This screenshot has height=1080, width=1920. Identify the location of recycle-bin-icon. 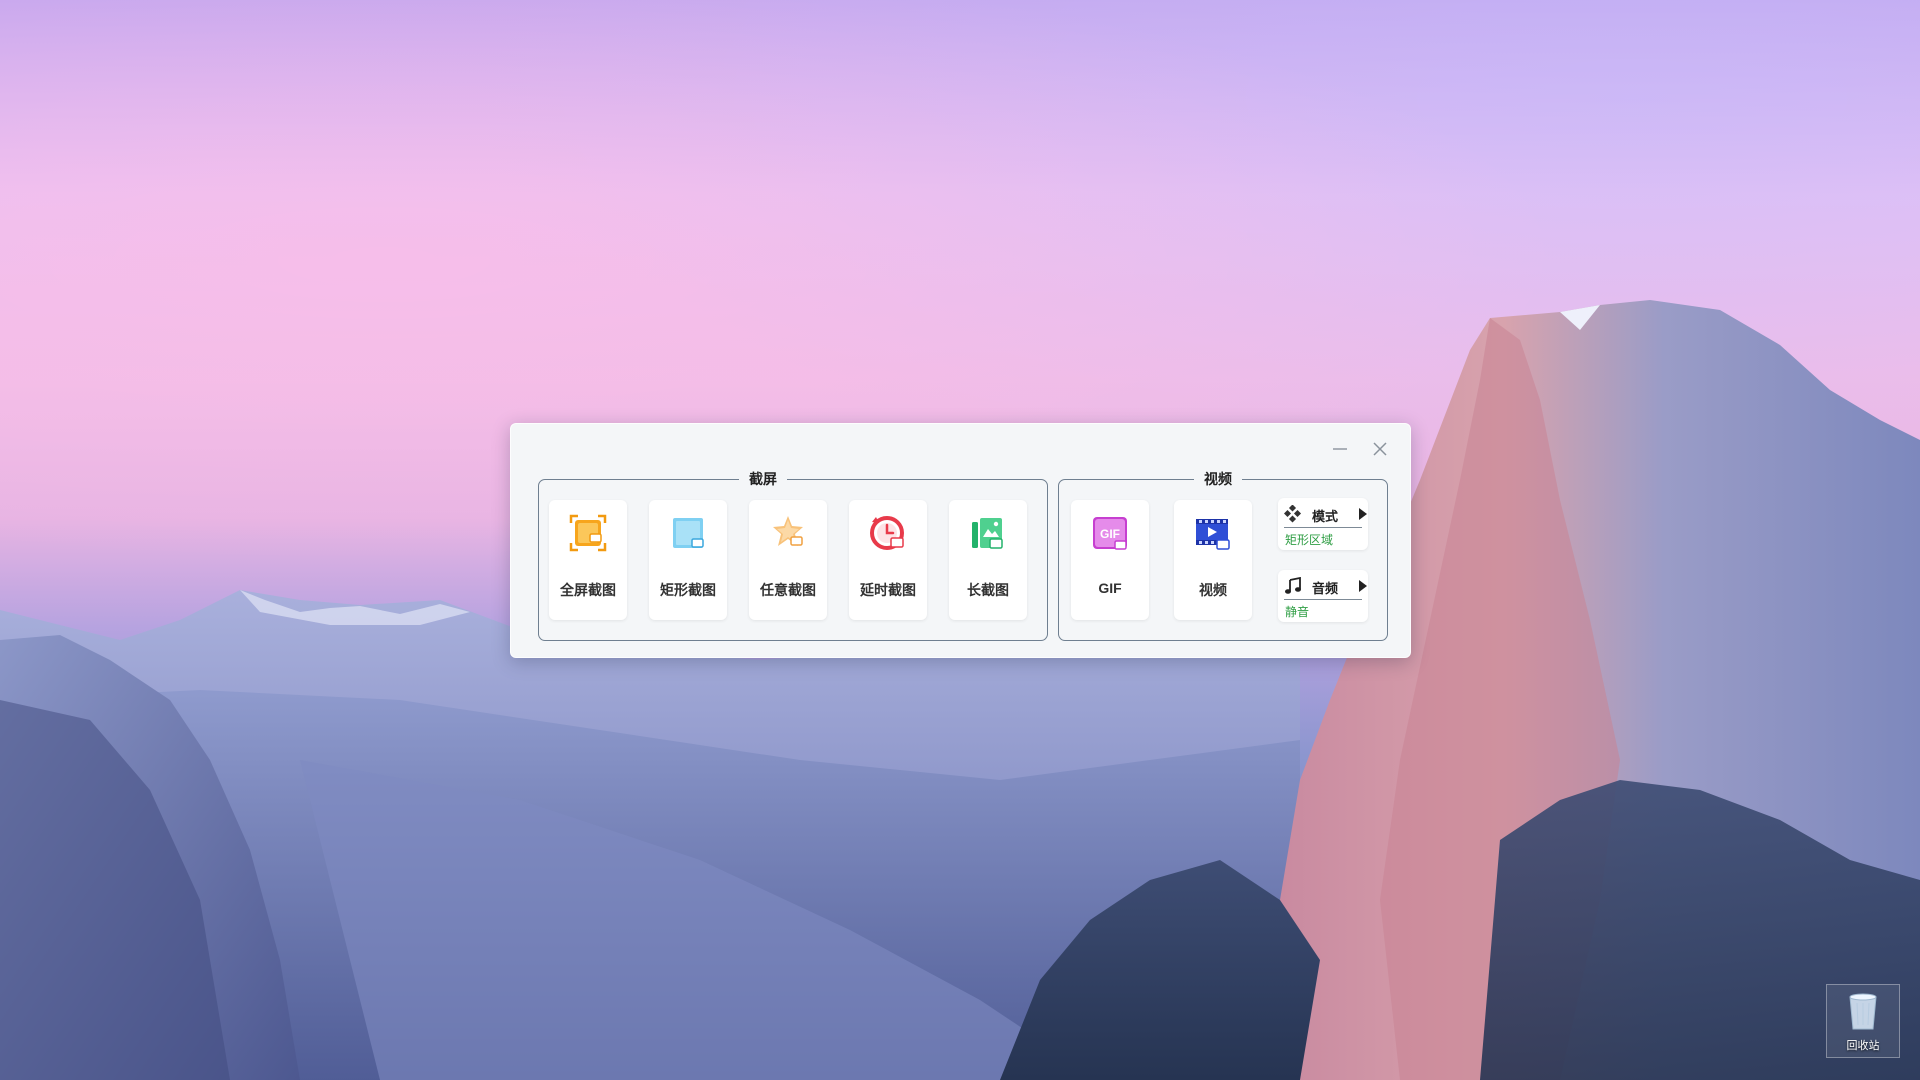
(1863, 1011).